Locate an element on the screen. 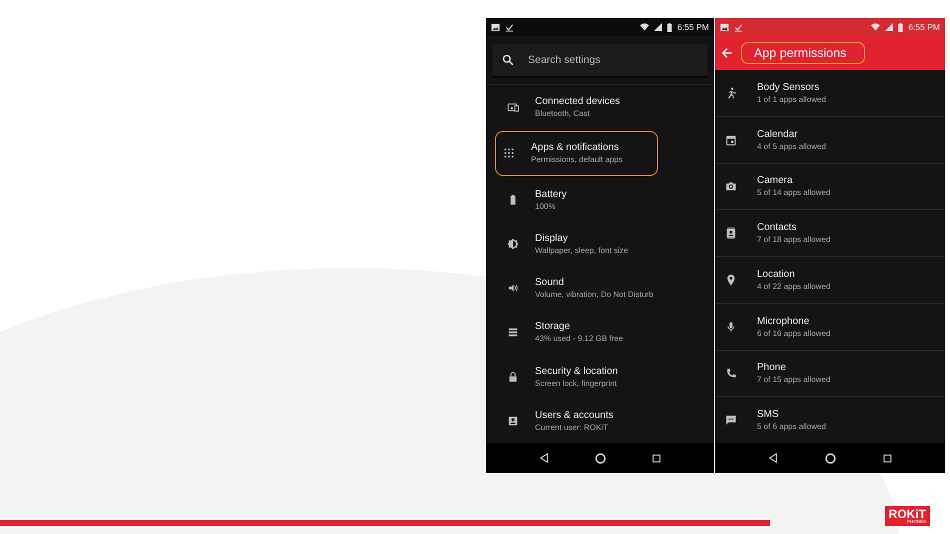 The image size is (950, 534). item-subtitle: Volume, vibration, Do Not Disturb is located at coordinates (594, 295).